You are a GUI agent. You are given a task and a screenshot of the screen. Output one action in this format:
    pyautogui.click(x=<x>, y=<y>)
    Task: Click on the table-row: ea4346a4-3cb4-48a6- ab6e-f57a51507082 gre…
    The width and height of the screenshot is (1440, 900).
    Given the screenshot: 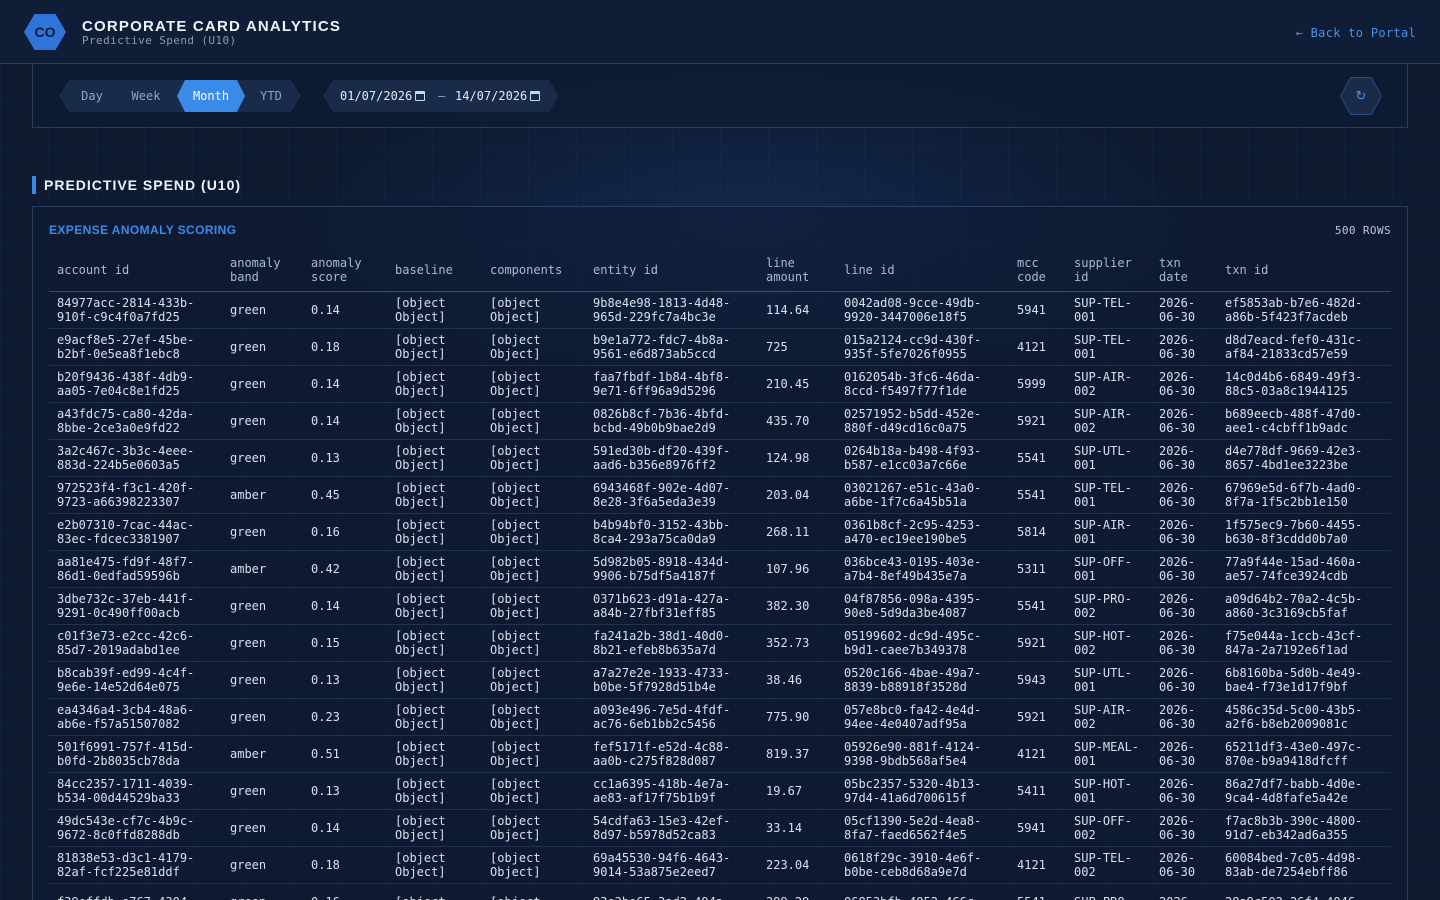 What is the action you would take?
    pyautogui.click(x=720, y=717)
    